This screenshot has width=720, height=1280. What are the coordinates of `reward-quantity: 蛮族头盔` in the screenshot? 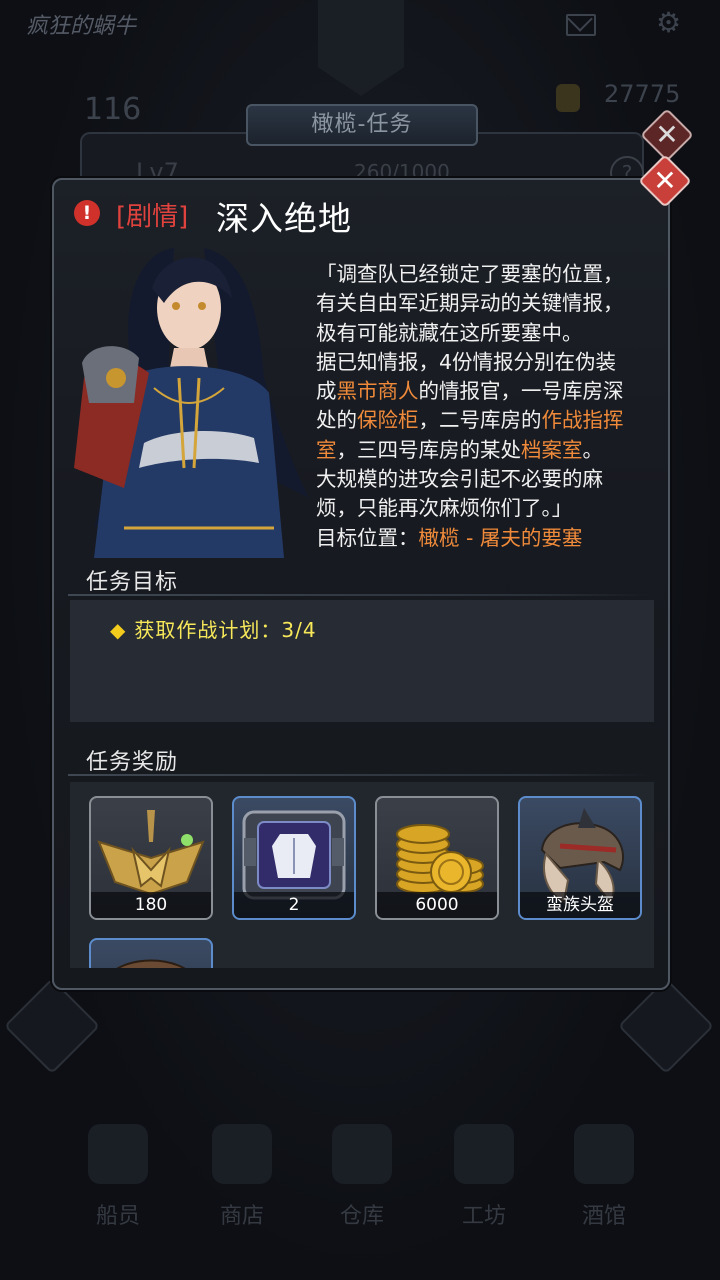 It's located at (580, 905).